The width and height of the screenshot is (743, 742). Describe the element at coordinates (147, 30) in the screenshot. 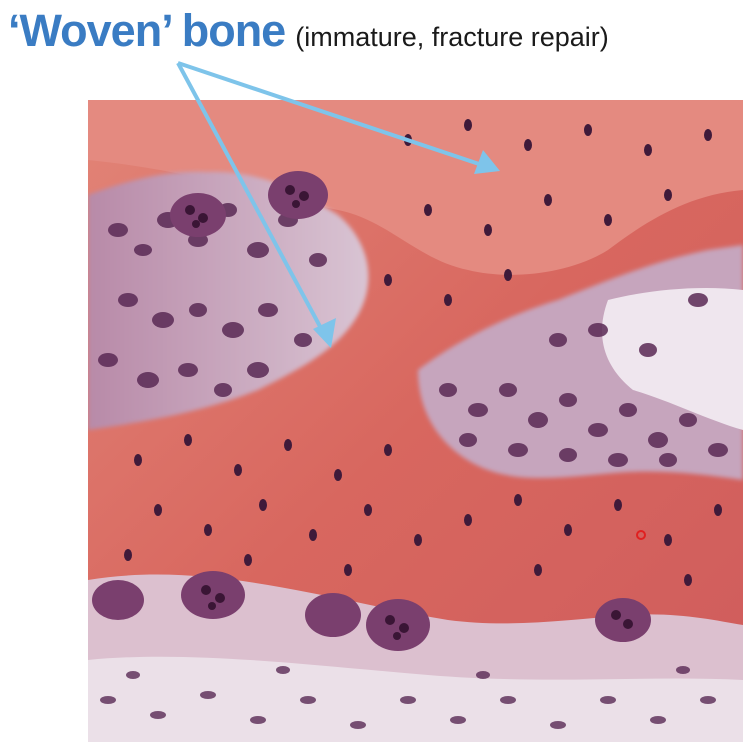

I see `title-main: ‘Woven’ bone` at that location.